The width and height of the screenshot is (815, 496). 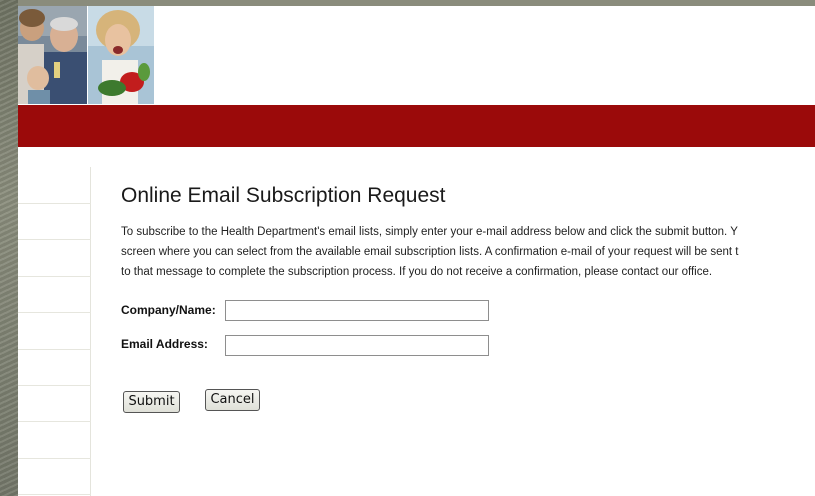 I want to click on background-texture, so click(x=9, y=248).